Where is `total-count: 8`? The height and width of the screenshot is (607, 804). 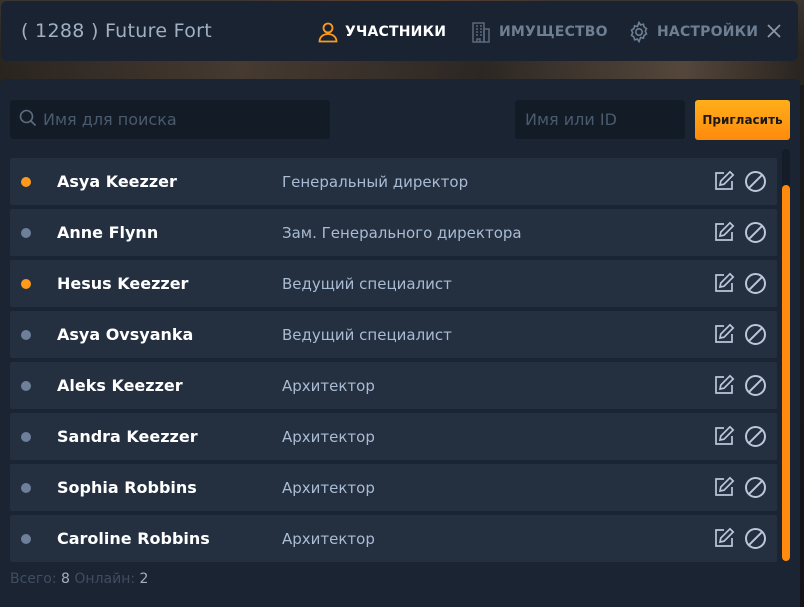 total-count: 8 is located at coordinates (65, 579).